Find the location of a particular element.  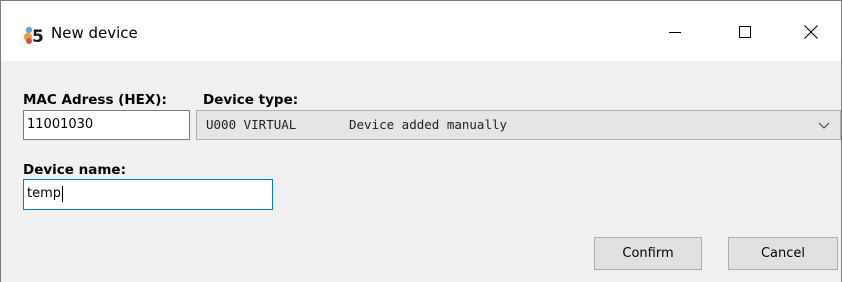

cancel-button: Cancel is located at coordinates (783, 253).